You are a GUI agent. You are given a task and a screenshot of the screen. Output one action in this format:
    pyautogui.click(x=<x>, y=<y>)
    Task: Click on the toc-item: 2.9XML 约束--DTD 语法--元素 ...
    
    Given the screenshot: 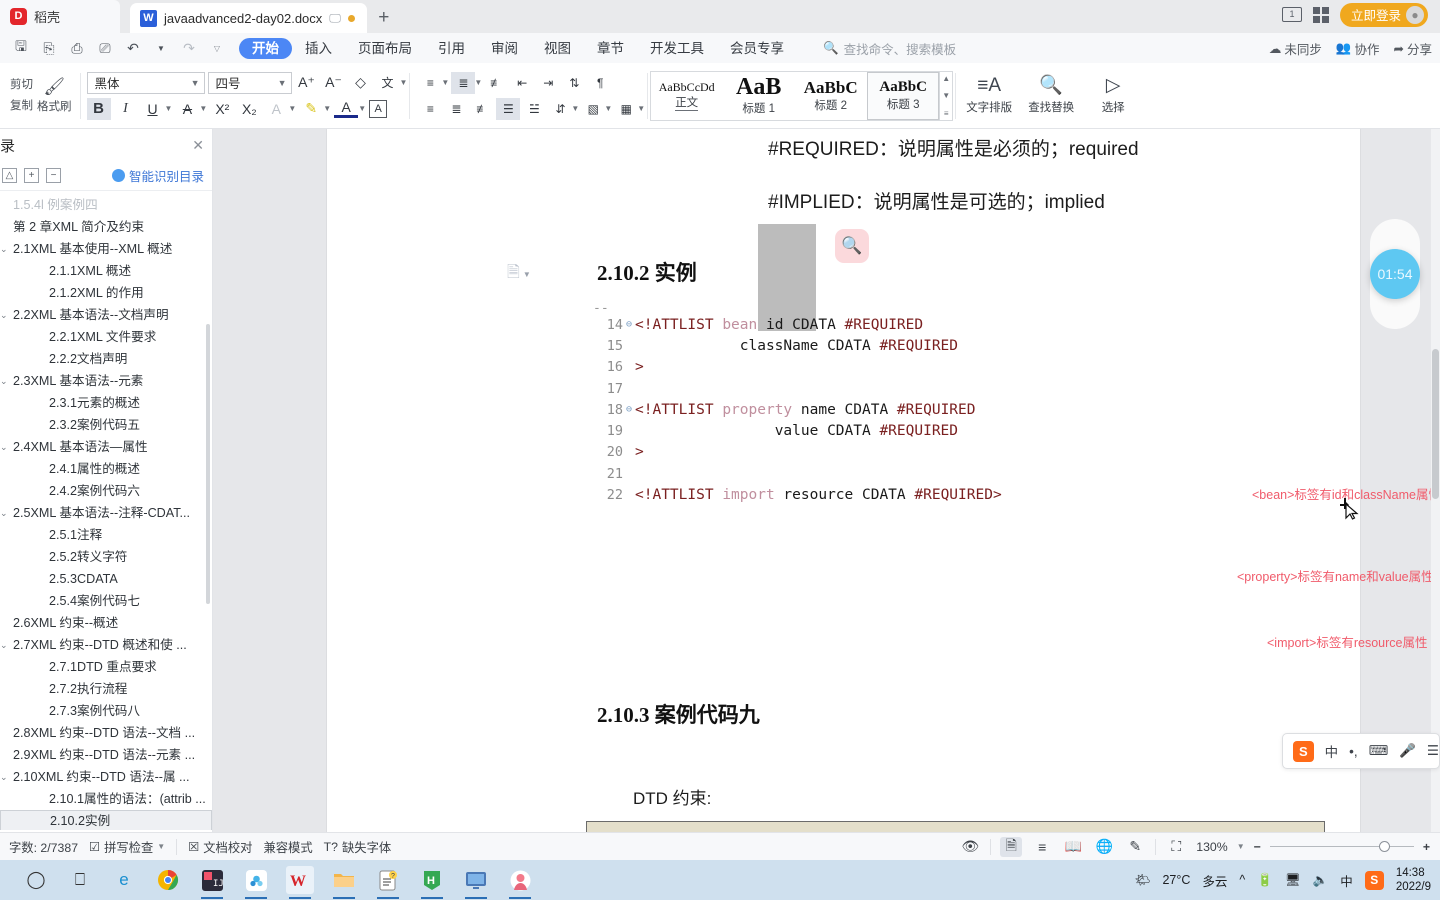 What is the action you would take?
    pyautogui.click(x=106, y=755)
    